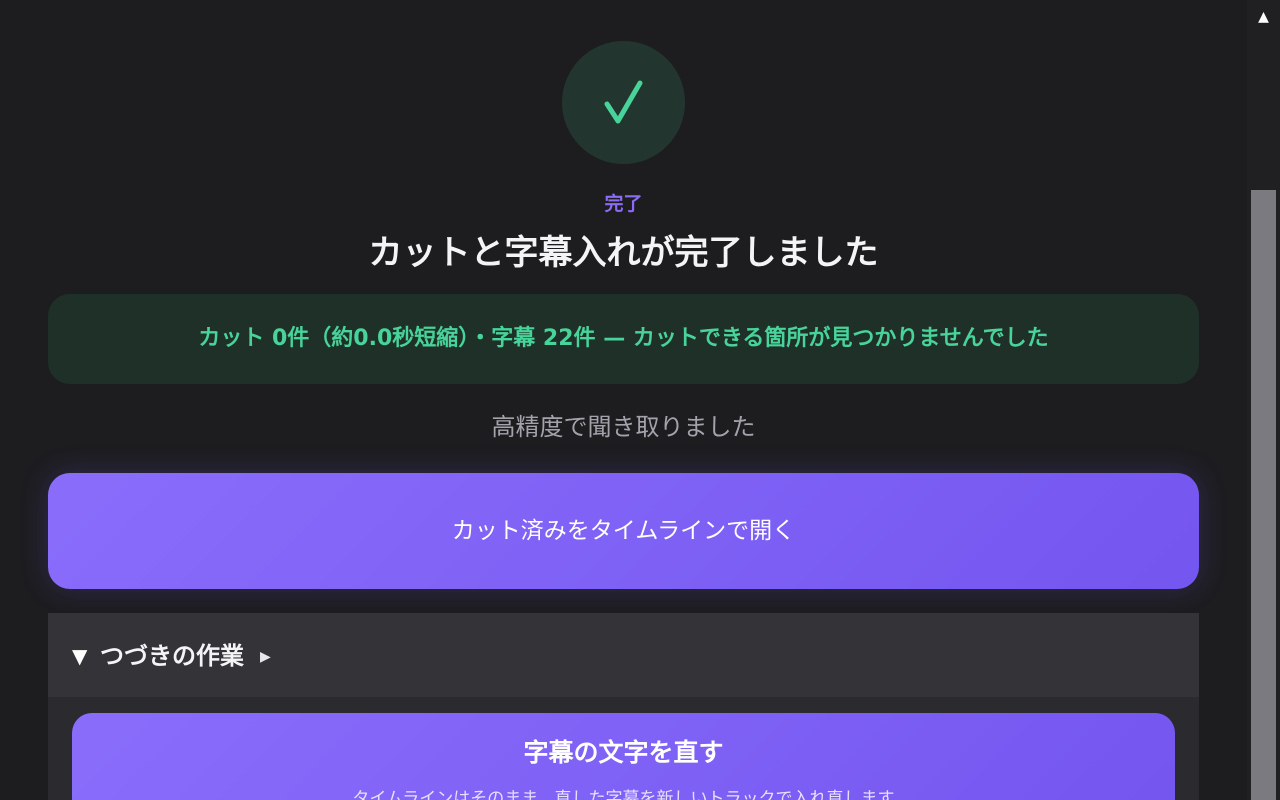 This screenshot has height=800, width=1280. Describe the element at coordinates (265, 657) in the screenshot. I see `triangle-right-icon: ▶` at that location.